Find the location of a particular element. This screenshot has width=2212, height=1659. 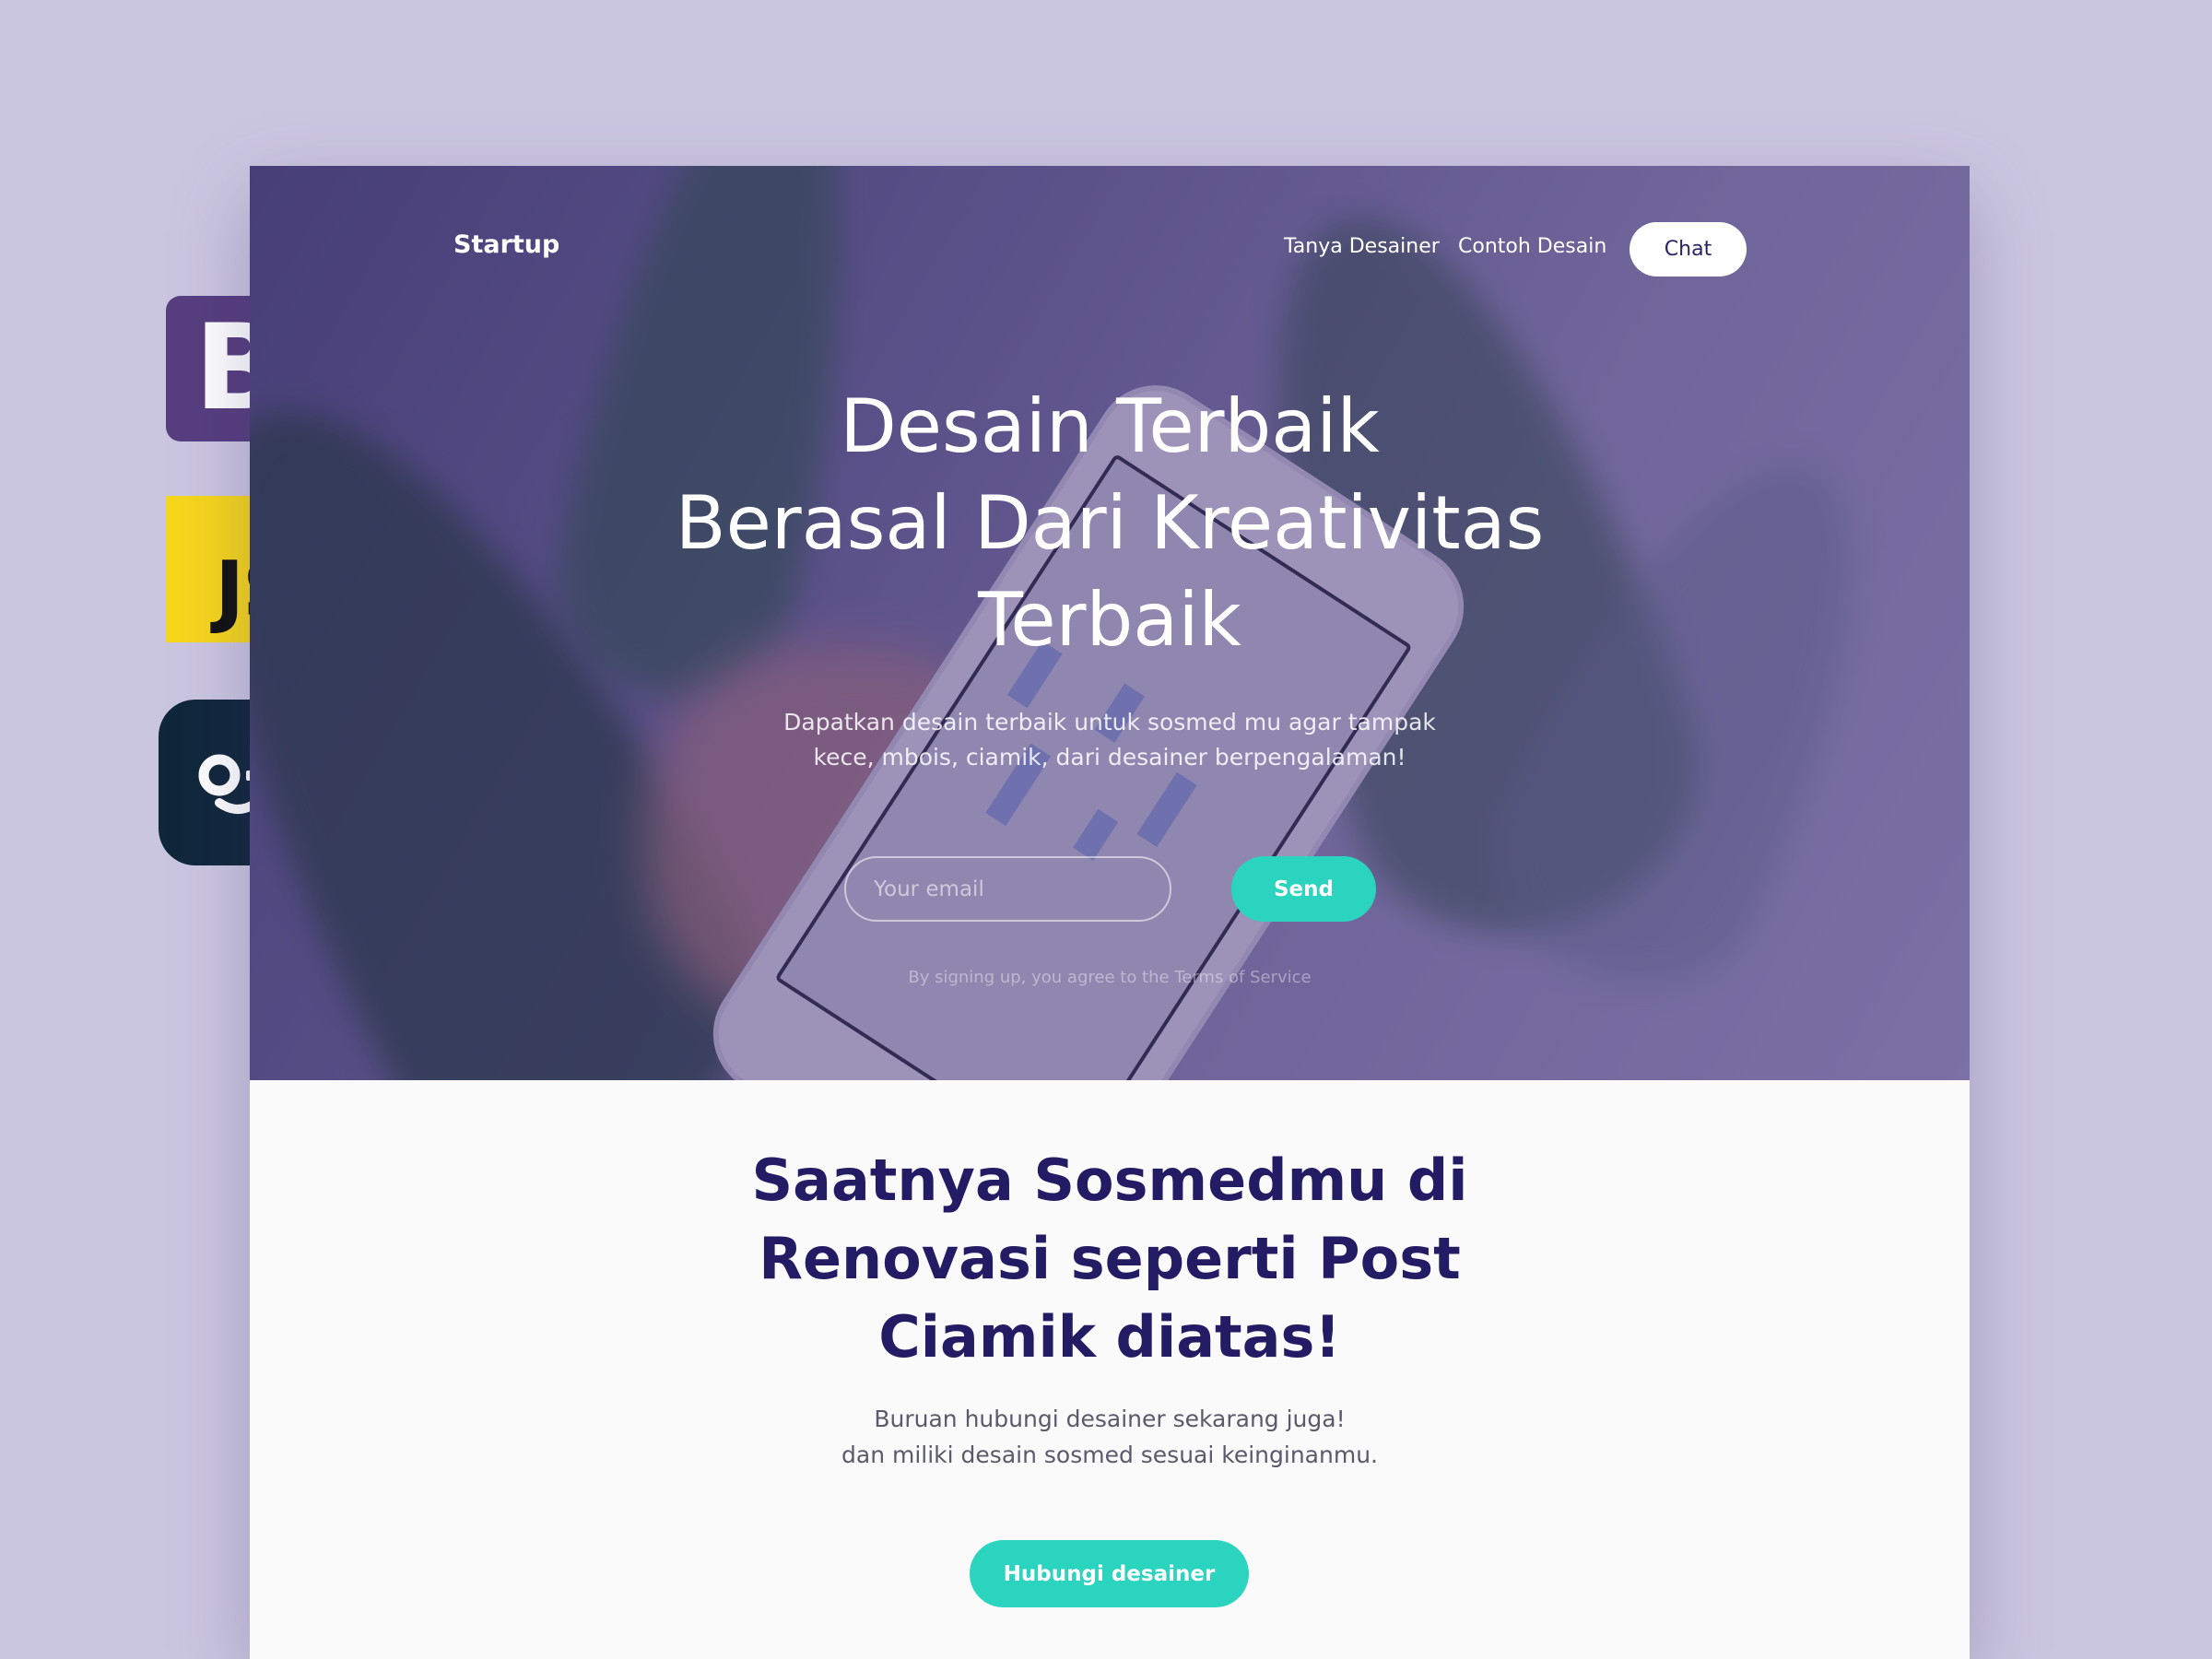

hero-title-line: Berasal Dari Kreativitas is located at coordinates (1110, 523).